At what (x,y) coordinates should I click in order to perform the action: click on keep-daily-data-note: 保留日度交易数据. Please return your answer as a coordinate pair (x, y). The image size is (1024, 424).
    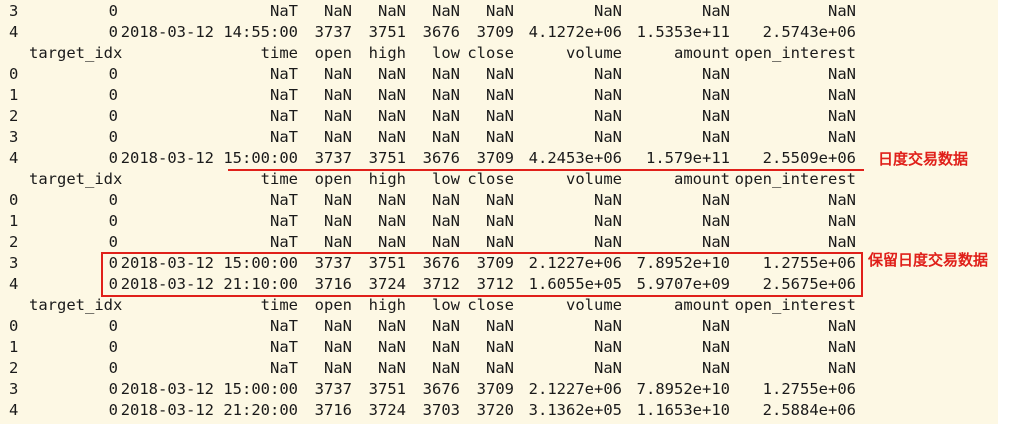
    Looking at the image, I should click on (928, 260).